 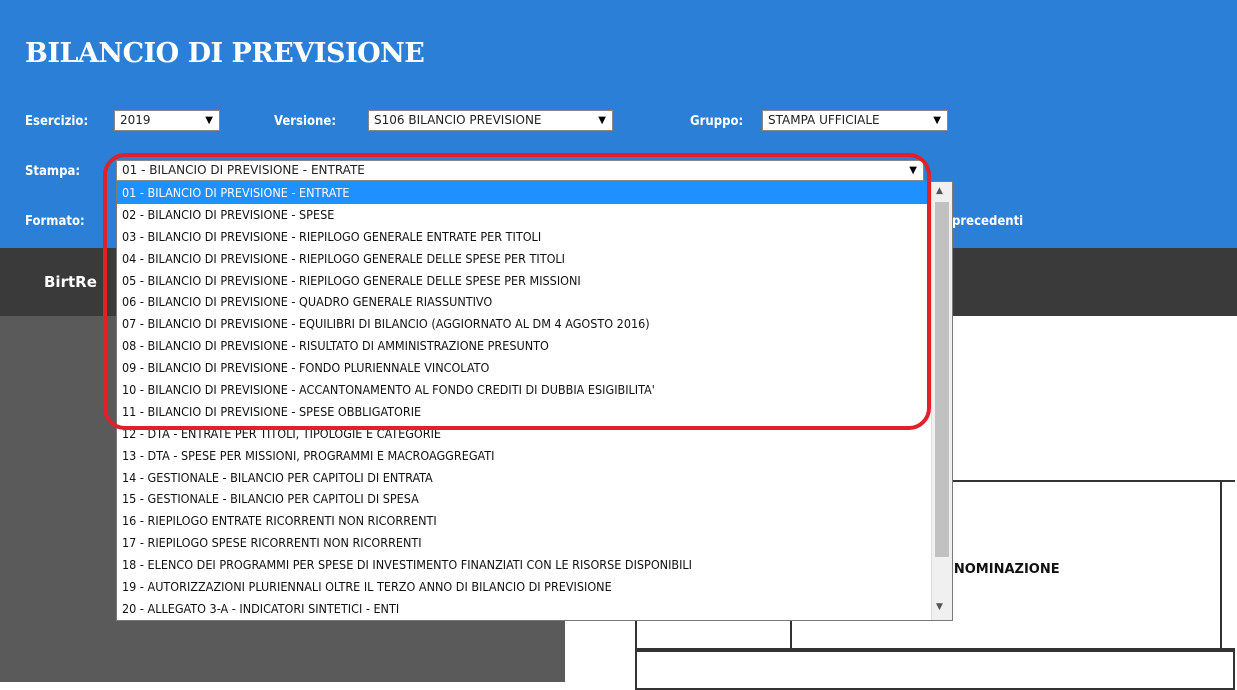 I want to click on esercizio-label: Esercizio:, so click(x=57, y=121).